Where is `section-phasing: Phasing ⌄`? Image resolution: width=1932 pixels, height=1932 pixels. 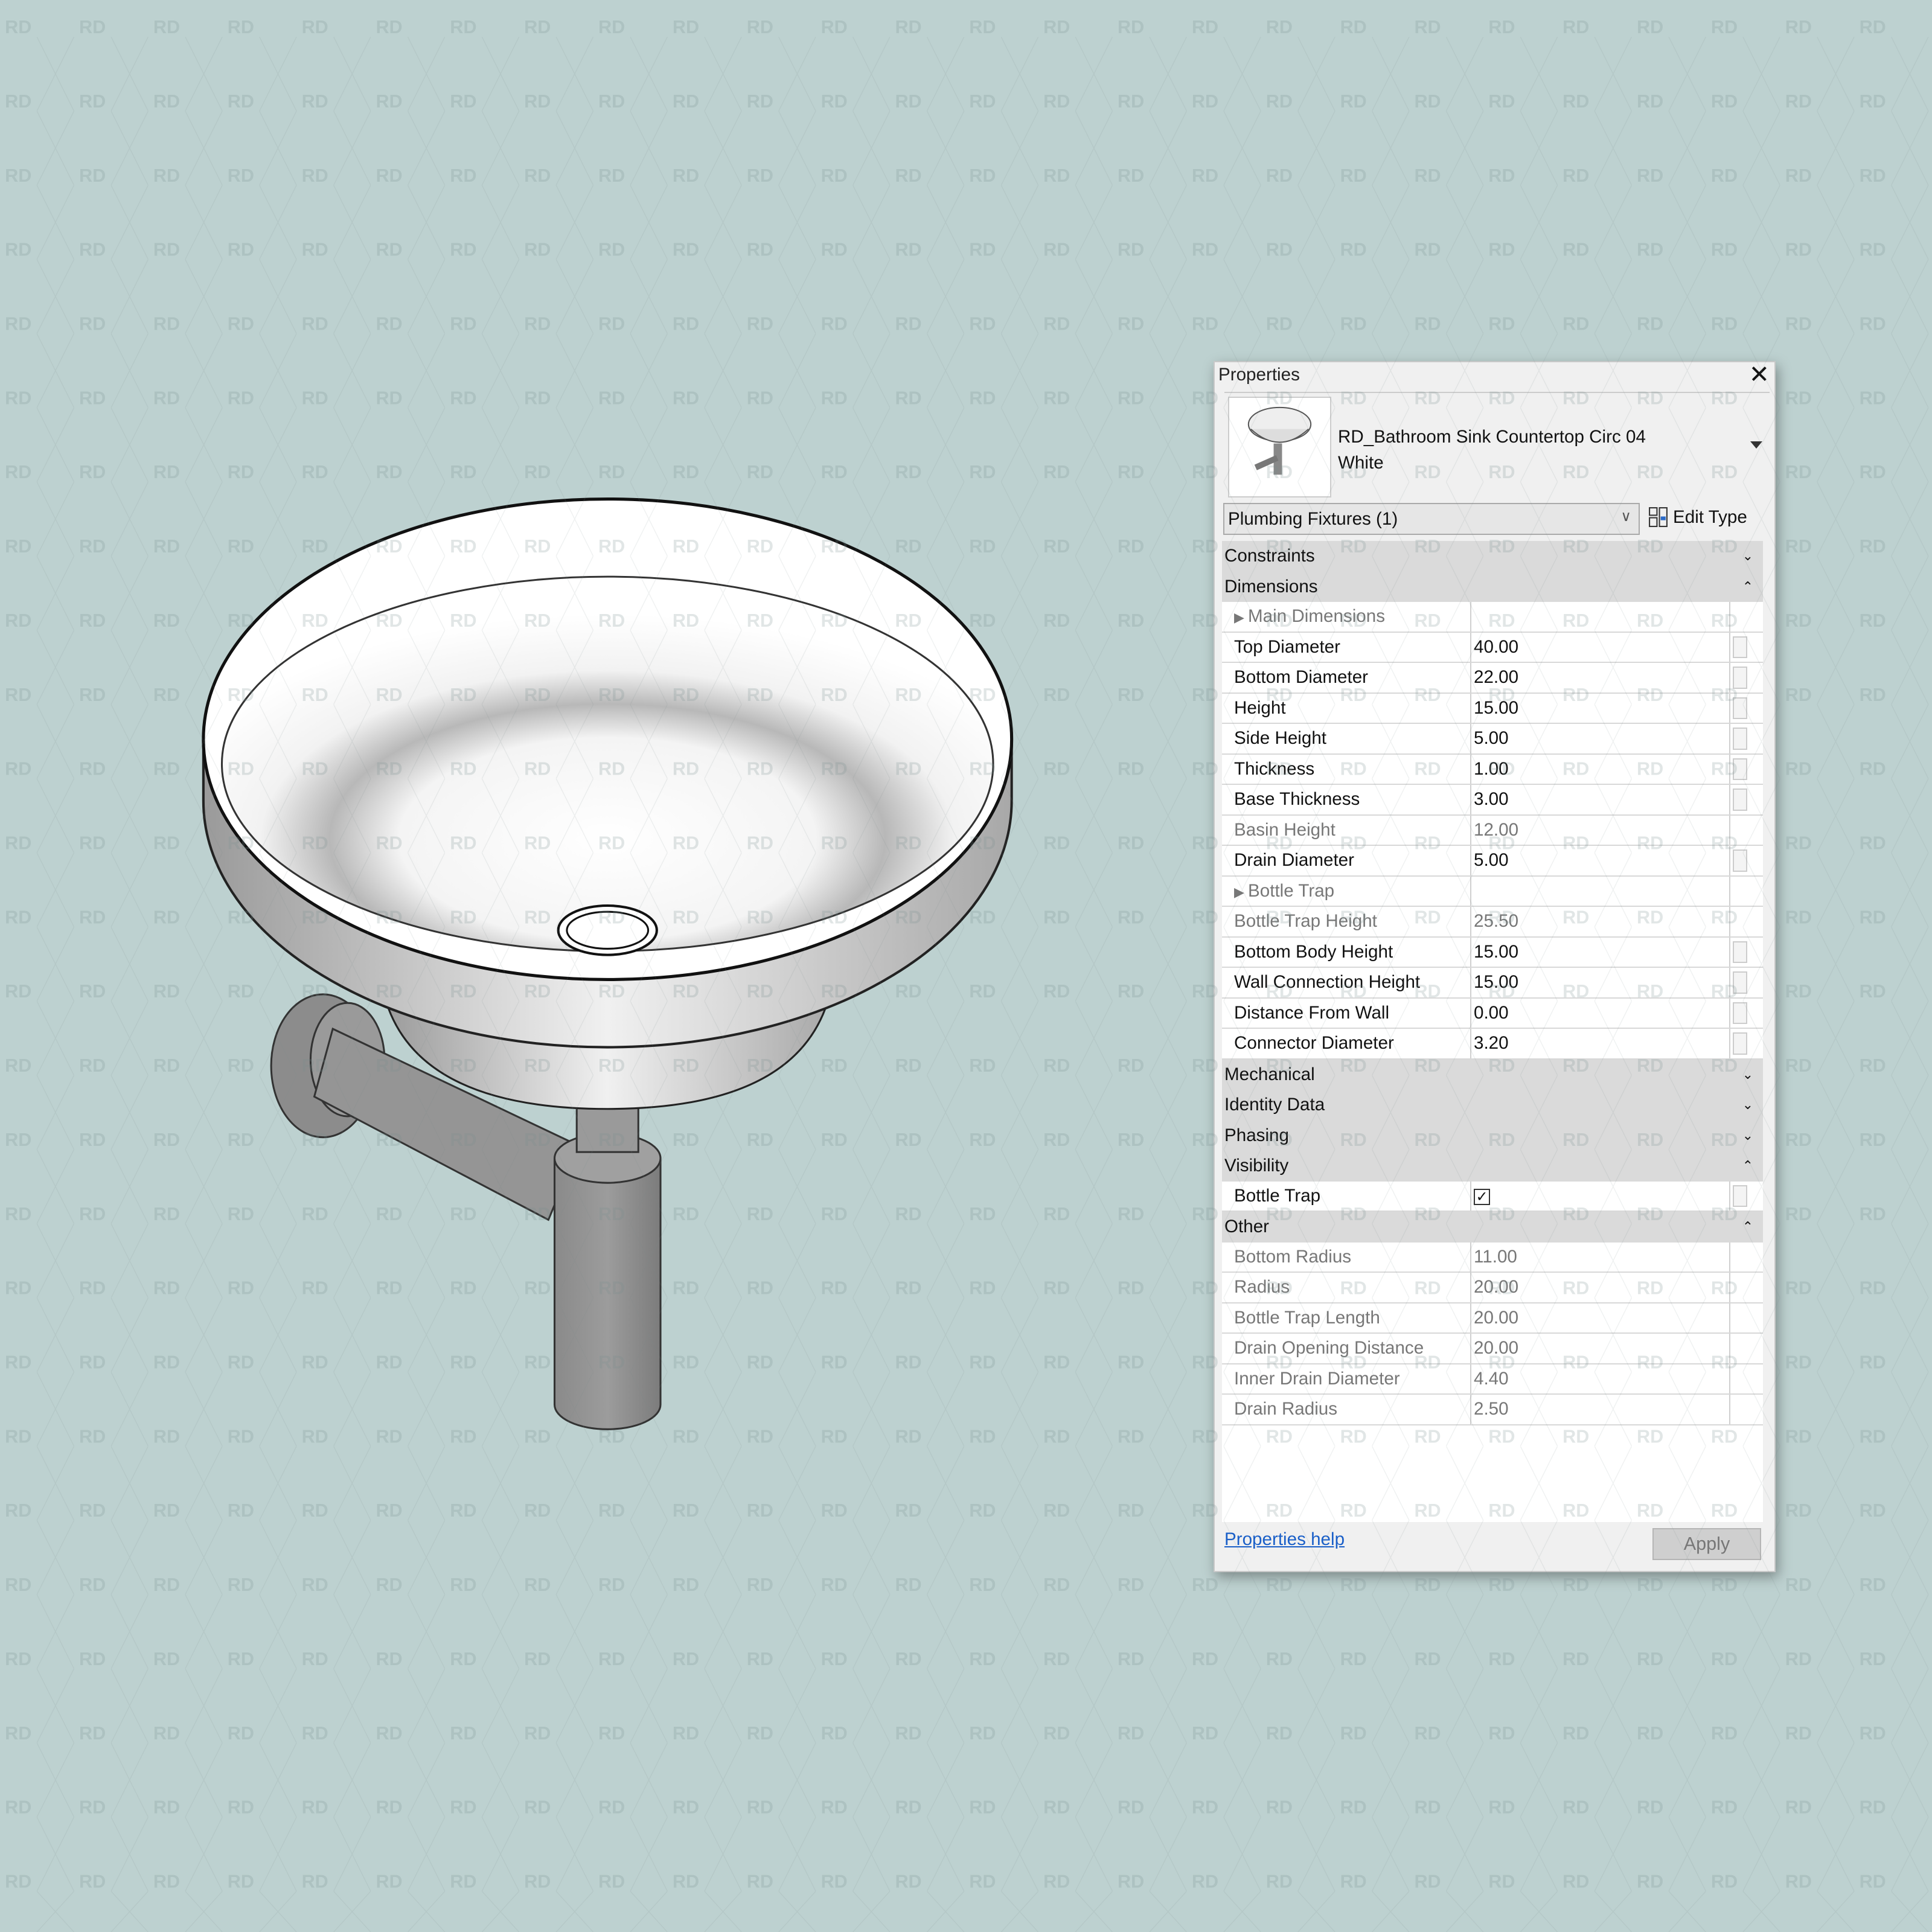
section-phasing: Phasing ⌄ is located at coordinates (1492, 1135).